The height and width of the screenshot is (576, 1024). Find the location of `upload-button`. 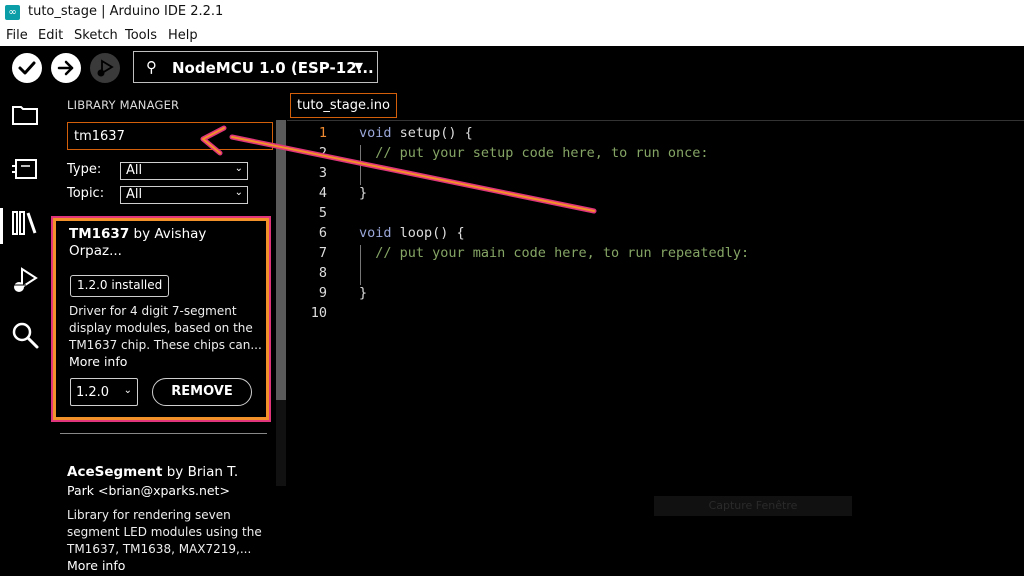

upload-button is located at coordinates (66, 68).